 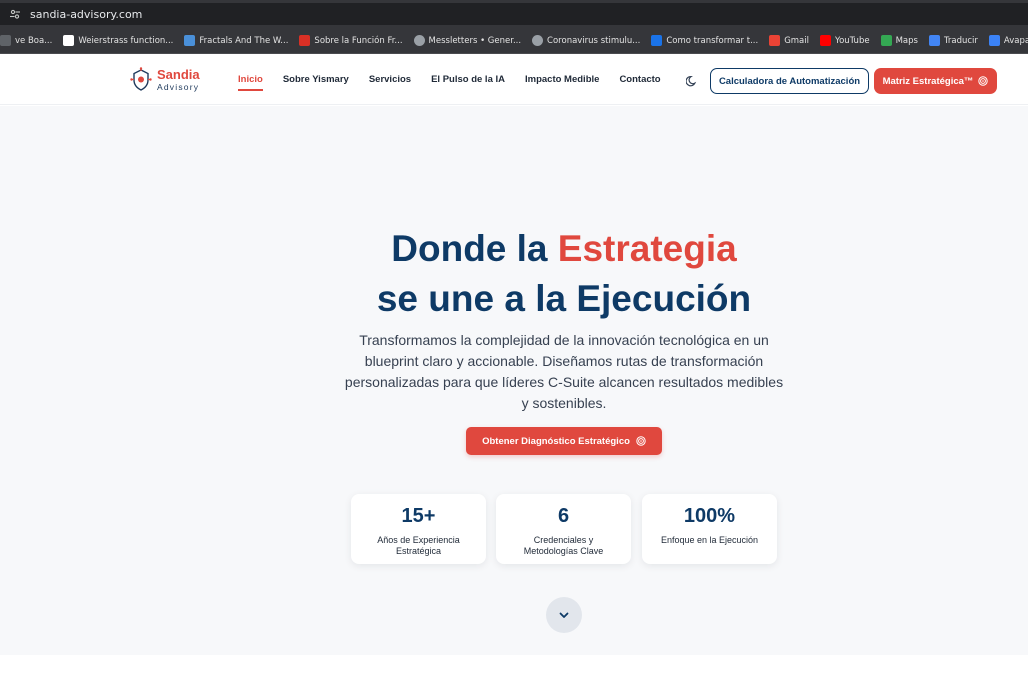 What do you see at coordinates (563, 545) in the screenshot?
I see `stat-label: Credenciales y Metodologías Clave` at bounding box center [563, 545].